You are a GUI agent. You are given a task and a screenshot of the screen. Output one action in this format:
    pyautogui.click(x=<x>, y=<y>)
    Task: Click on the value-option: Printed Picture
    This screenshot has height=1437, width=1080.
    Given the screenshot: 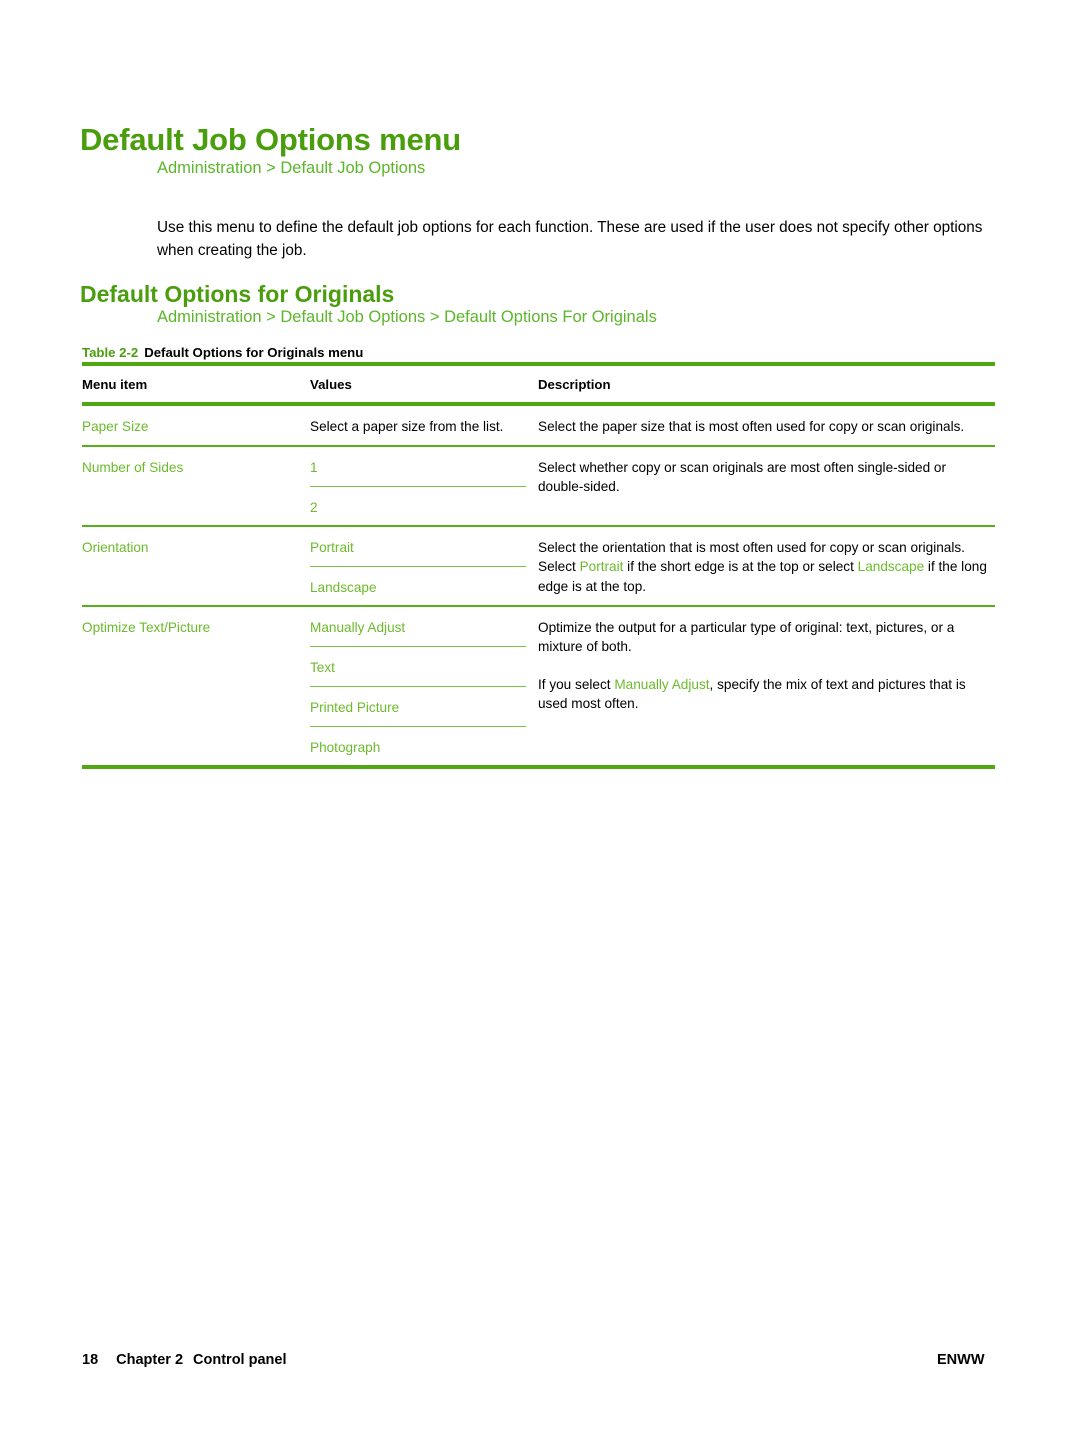 What is the action you would take?
    pyautogui.click(x=418, y=712)
    